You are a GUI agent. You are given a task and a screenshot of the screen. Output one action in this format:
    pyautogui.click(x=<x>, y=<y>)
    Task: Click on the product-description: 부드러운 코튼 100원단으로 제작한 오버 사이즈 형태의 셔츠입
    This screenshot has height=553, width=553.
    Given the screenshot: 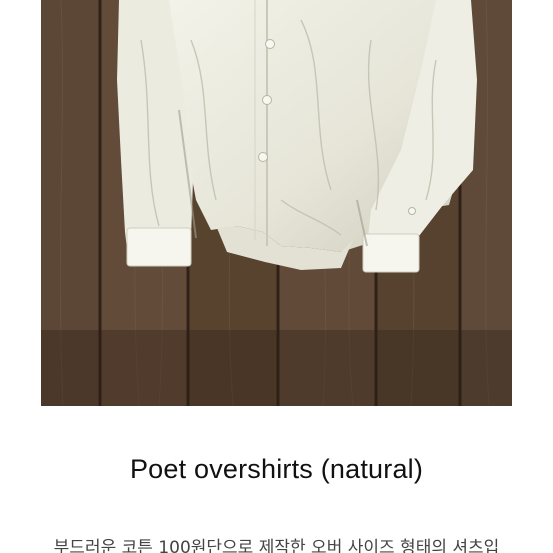 What is the action you would take?
    pyautogui.click(x=276, y=545)
    